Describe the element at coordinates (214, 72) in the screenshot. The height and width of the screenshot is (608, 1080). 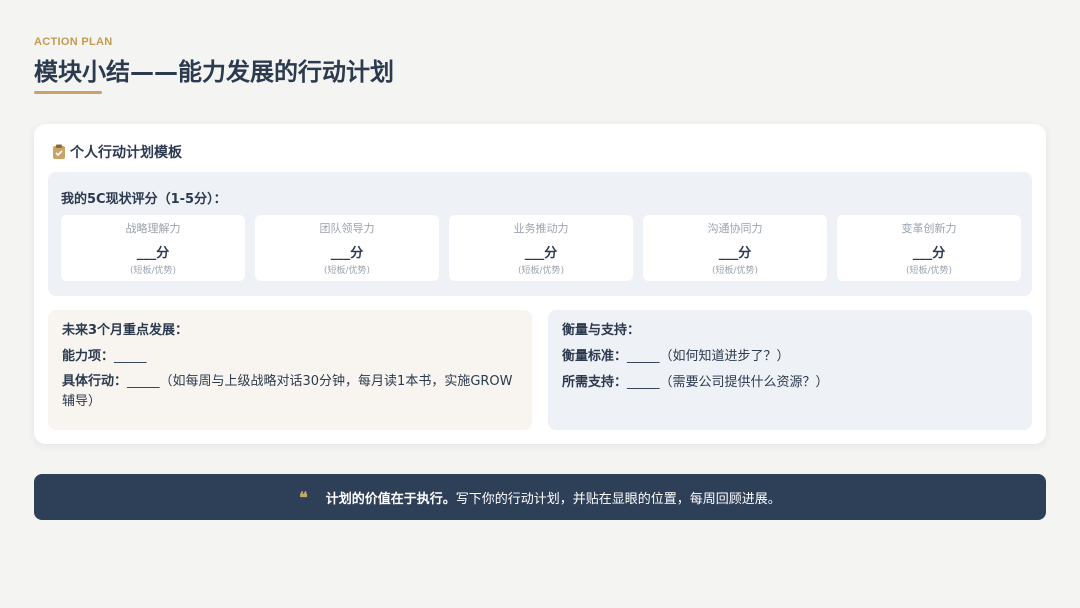
I see `page-title: 模块小结——能力发展的行动计划` at that location.